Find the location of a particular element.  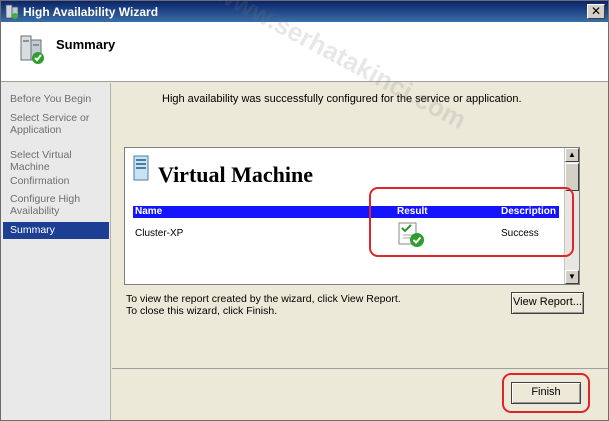

scroll-up-arrow-icon: ▲ is located at coordinates (572, 155).